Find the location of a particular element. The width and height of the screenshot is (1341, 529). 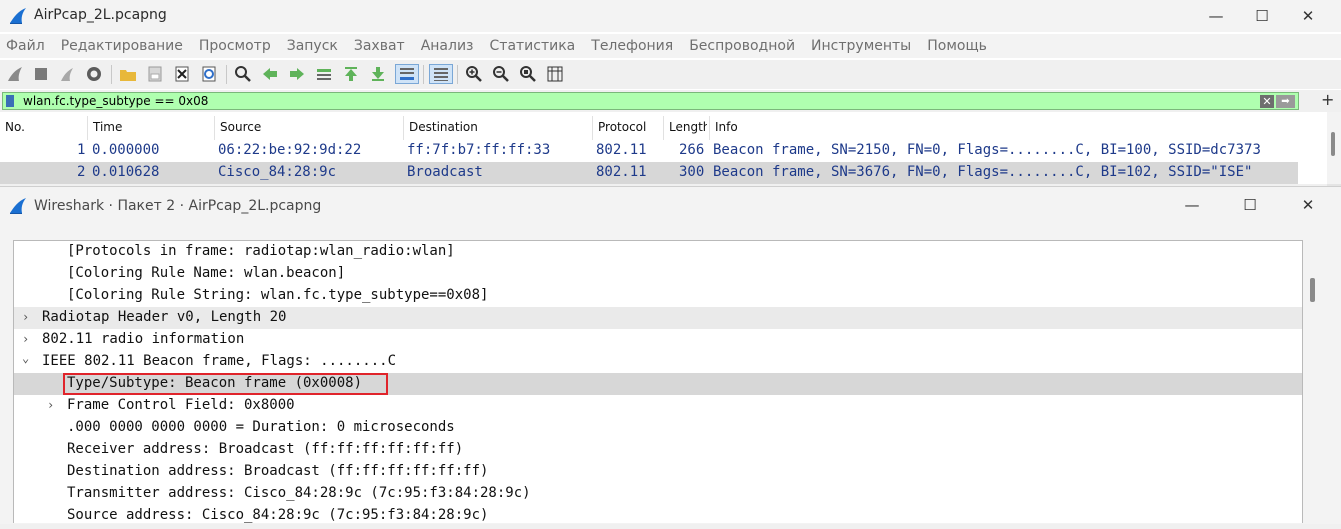

highlight-box is located at coordinates (225, 384).